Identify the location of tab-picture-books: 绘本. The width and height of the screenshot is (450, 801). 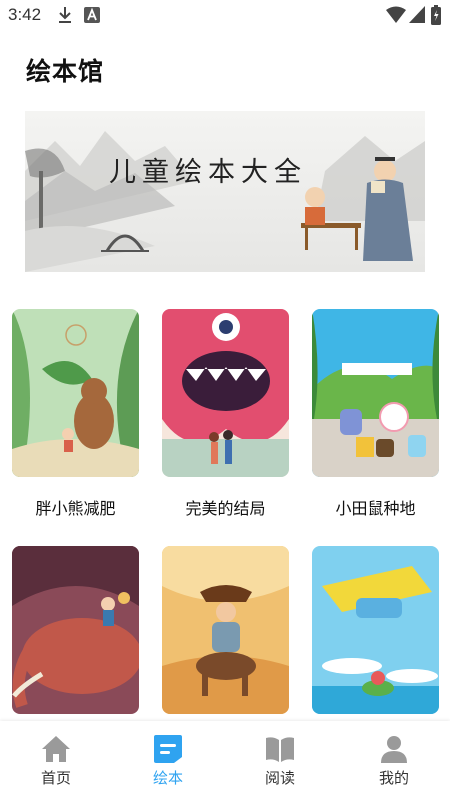
(168, 761).